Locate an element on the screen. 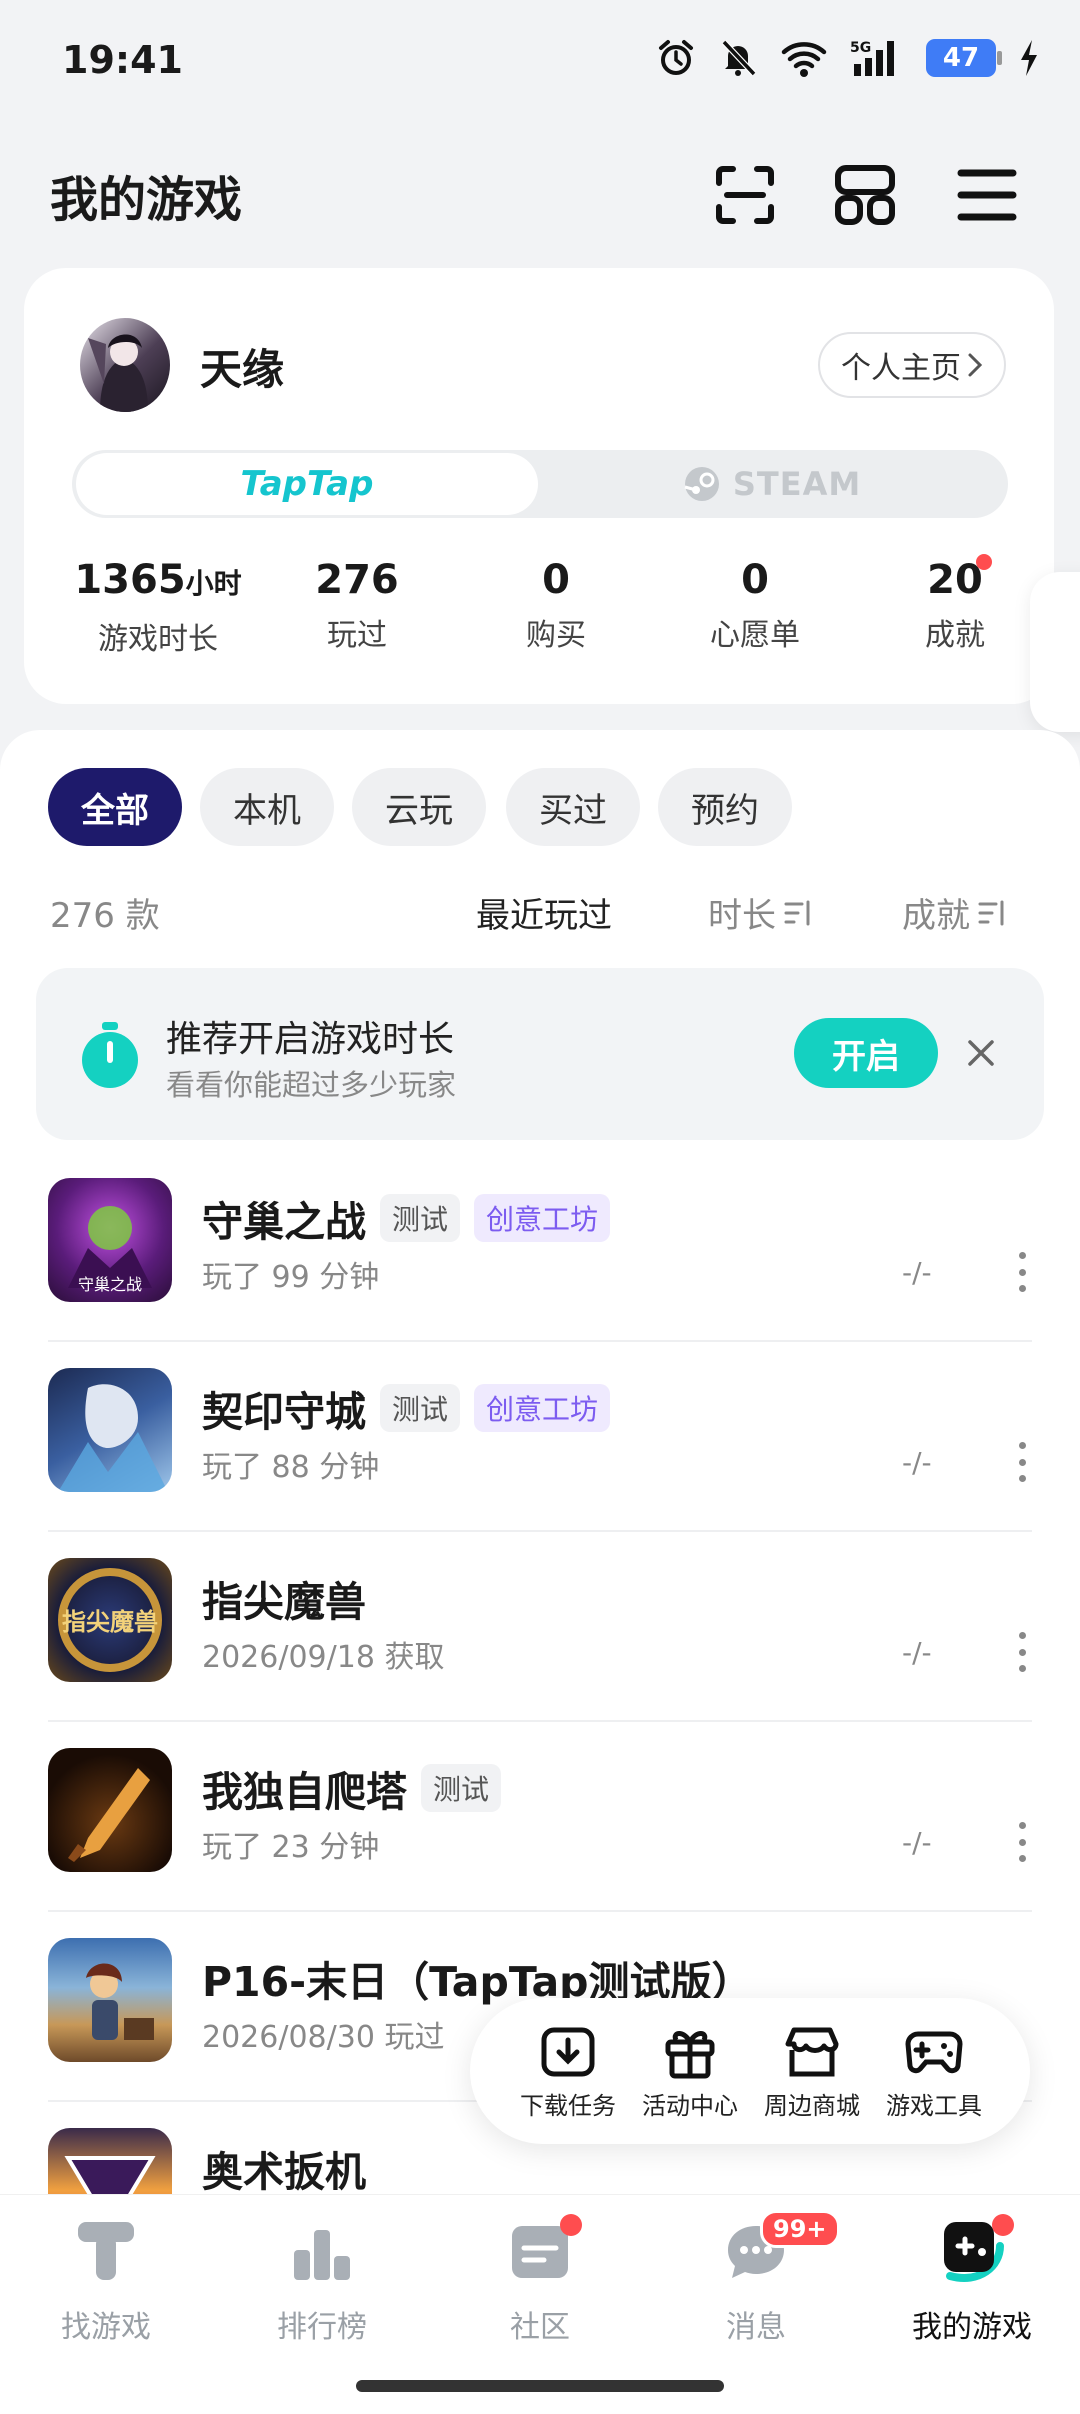  tool-label: 周边商城 is located at coordinates (812, 2106).